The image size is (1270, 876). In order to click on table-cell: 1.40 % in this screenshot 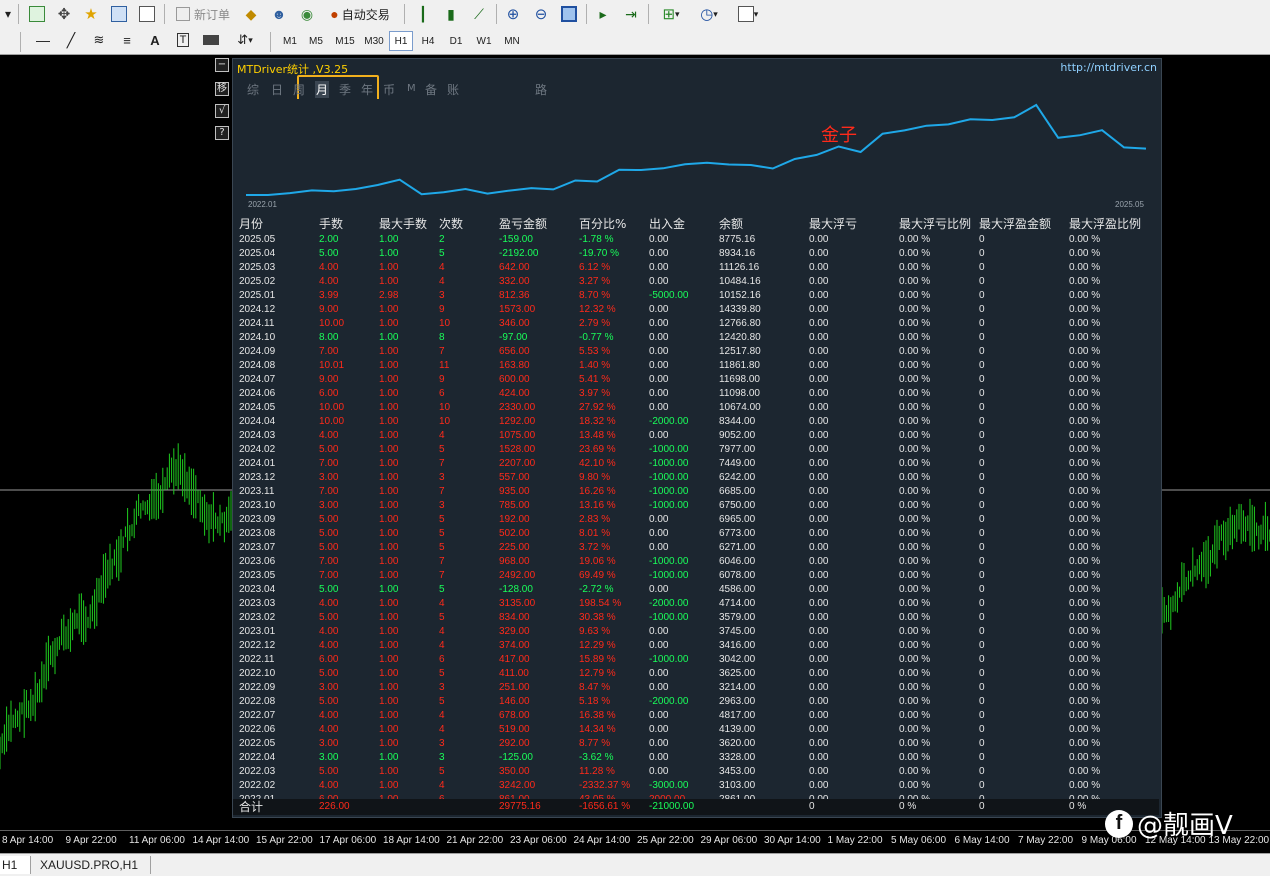, I will do `click(595, 365)`.